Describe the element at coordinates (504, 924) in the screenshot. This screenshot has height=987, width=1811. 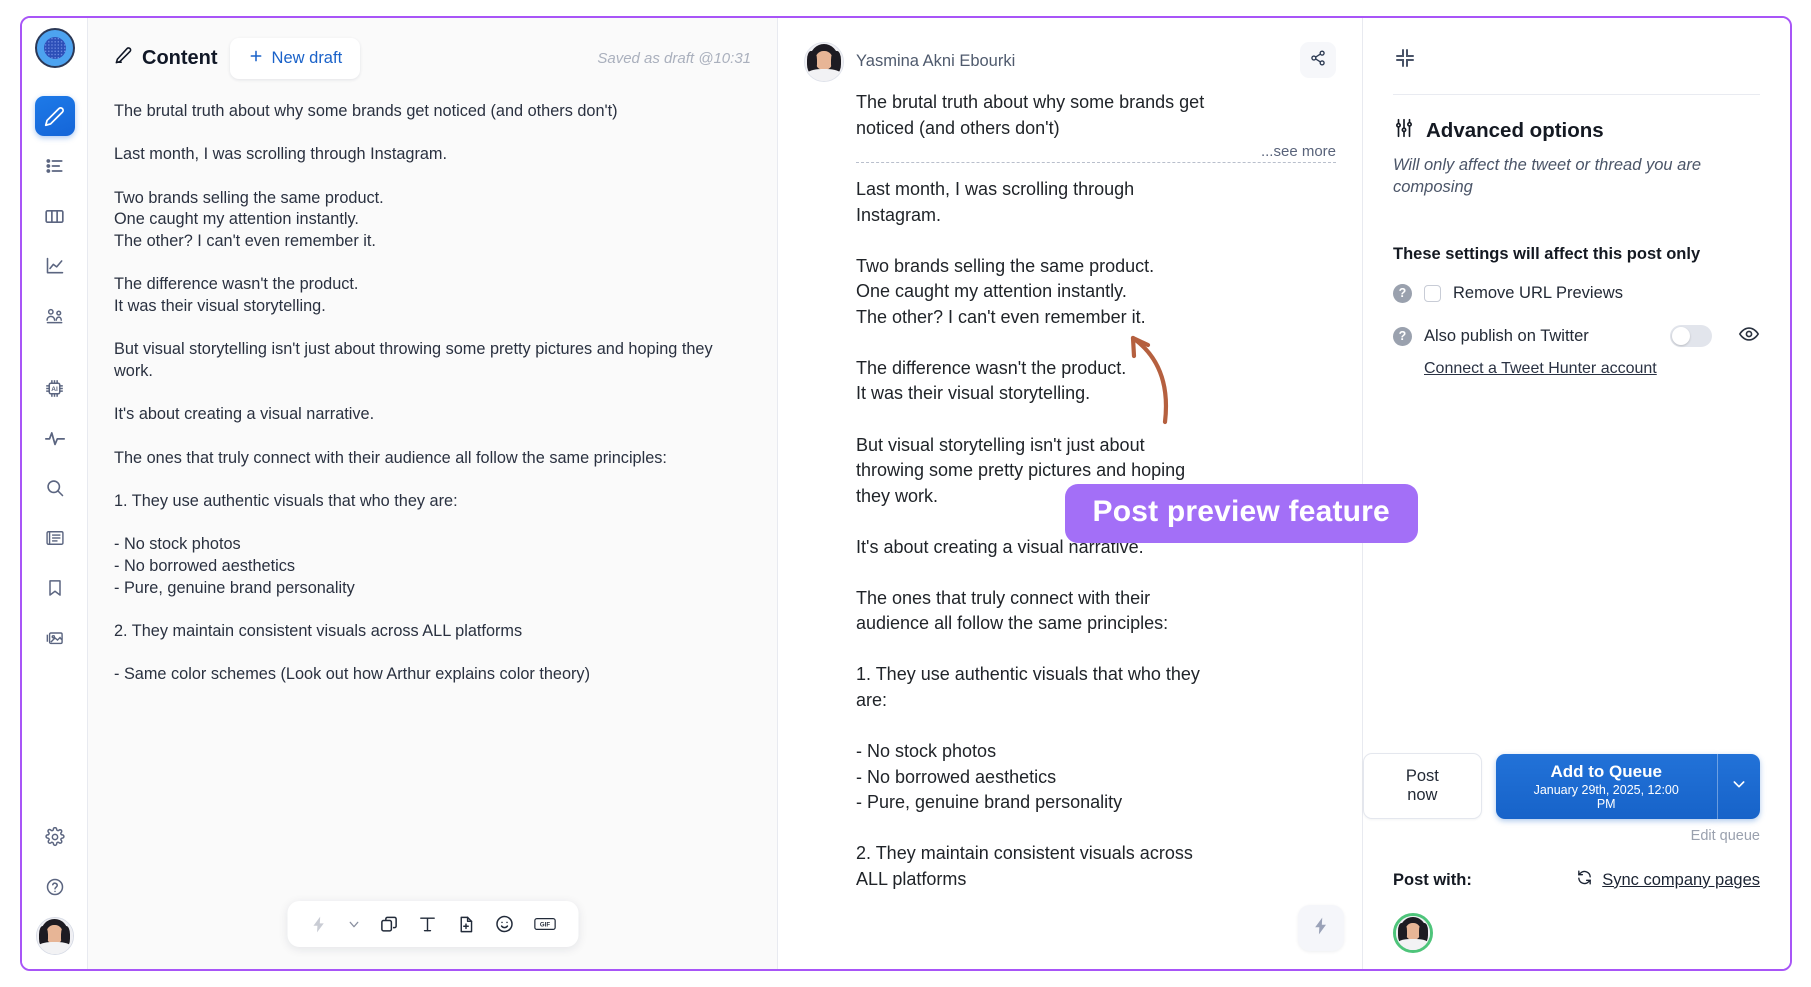
I see `emoji-button` at that location.